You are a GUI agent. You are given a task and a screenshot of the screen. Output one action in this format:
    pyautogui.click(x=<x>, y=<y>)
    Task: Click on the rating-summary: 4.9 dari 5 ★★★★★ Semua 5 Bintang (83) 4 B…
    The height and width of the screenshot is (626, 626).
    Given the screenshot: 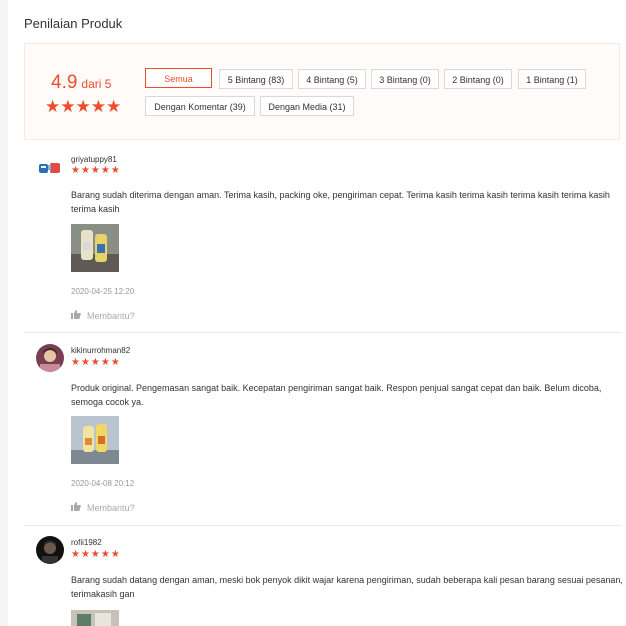 What is the action you would take?
    pyautogui.click(x=322, y=91)
    